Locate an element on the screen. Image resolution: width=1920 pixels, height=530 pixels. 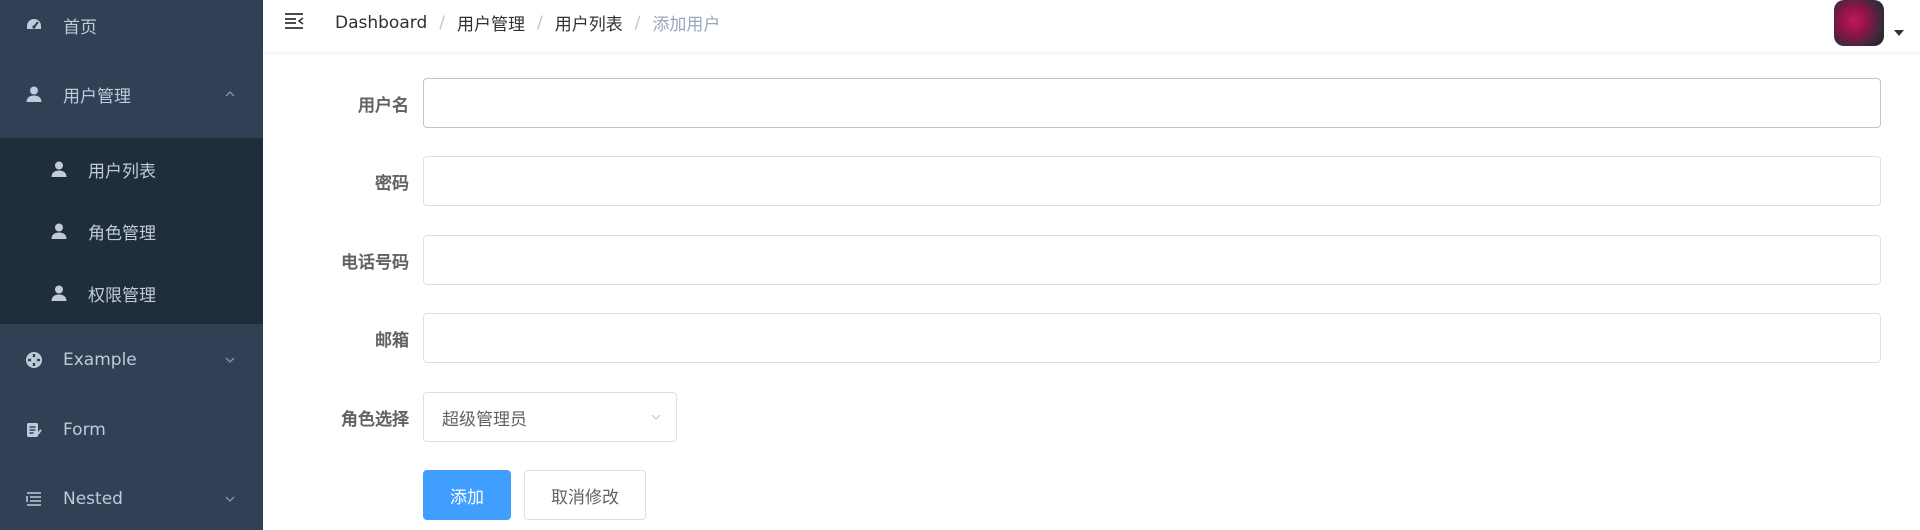
sidebar-item-home: 首页 is located at coordinates (131, 25).